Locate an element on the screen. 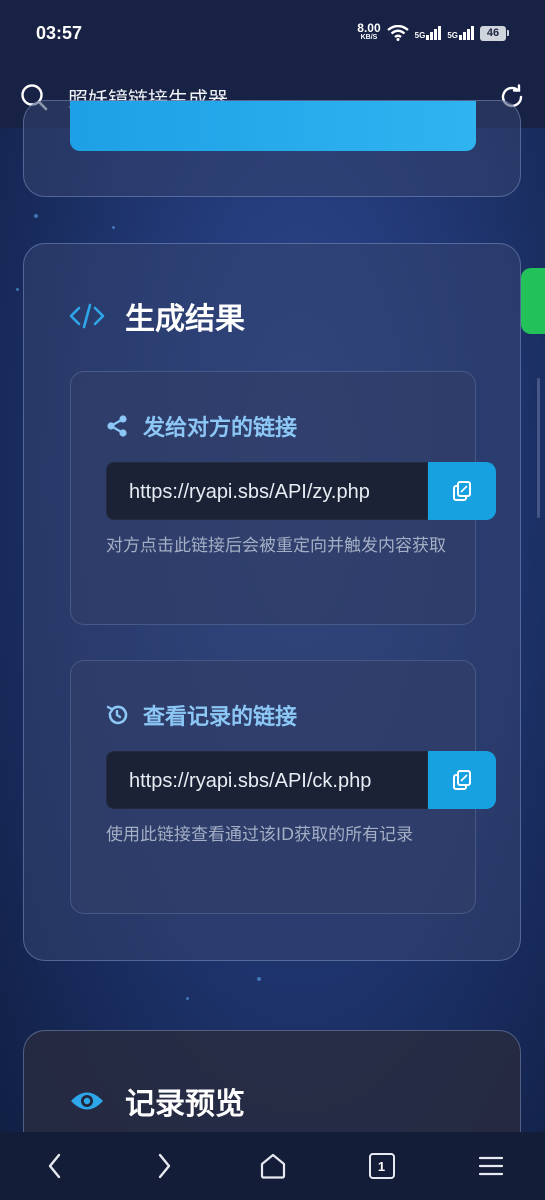  send-link-header: 发给对方的链接 is located at coordinates (201, 426).